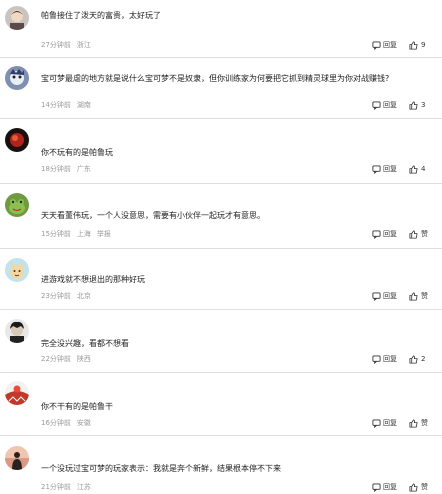 This screenshot has width=442, height=494. Describe the element at coordinates (17, 270) in the screenshot. I see `cartoon-cat-avatar` at that location.